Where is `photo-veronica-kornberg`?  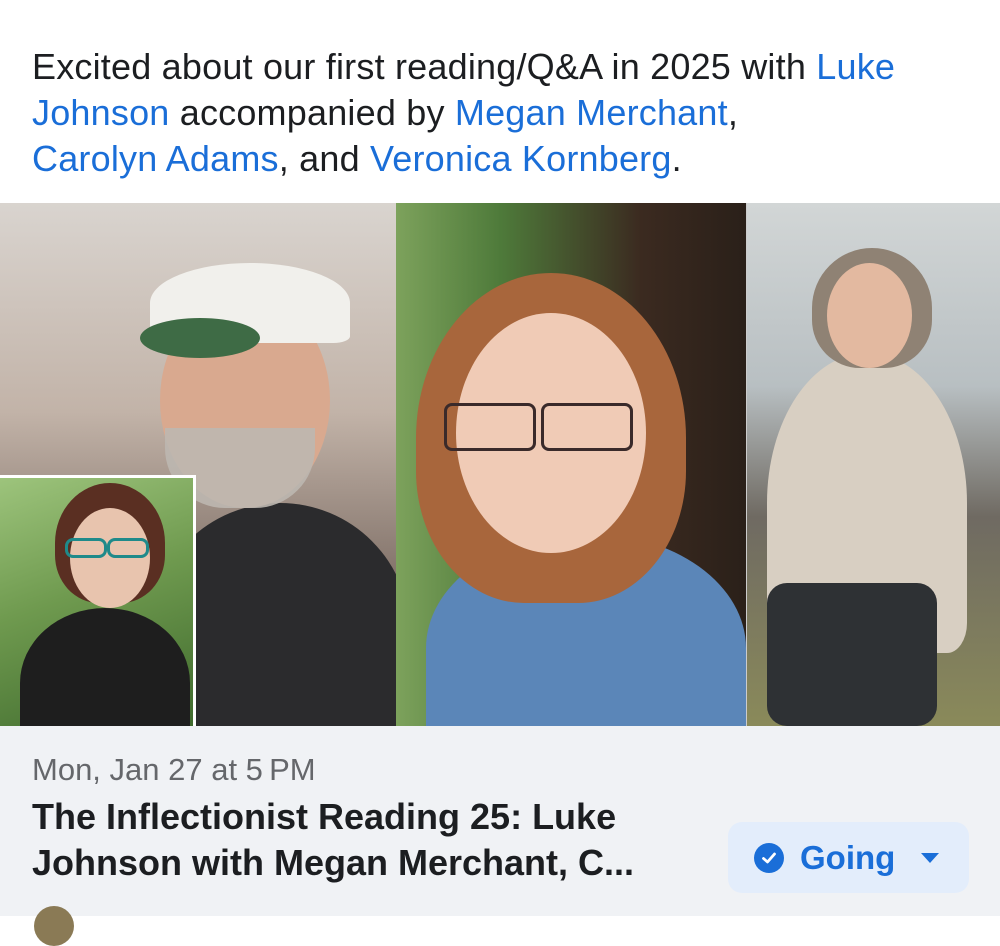 photo-veronica-kornberg is located at coordinates (873, 464).